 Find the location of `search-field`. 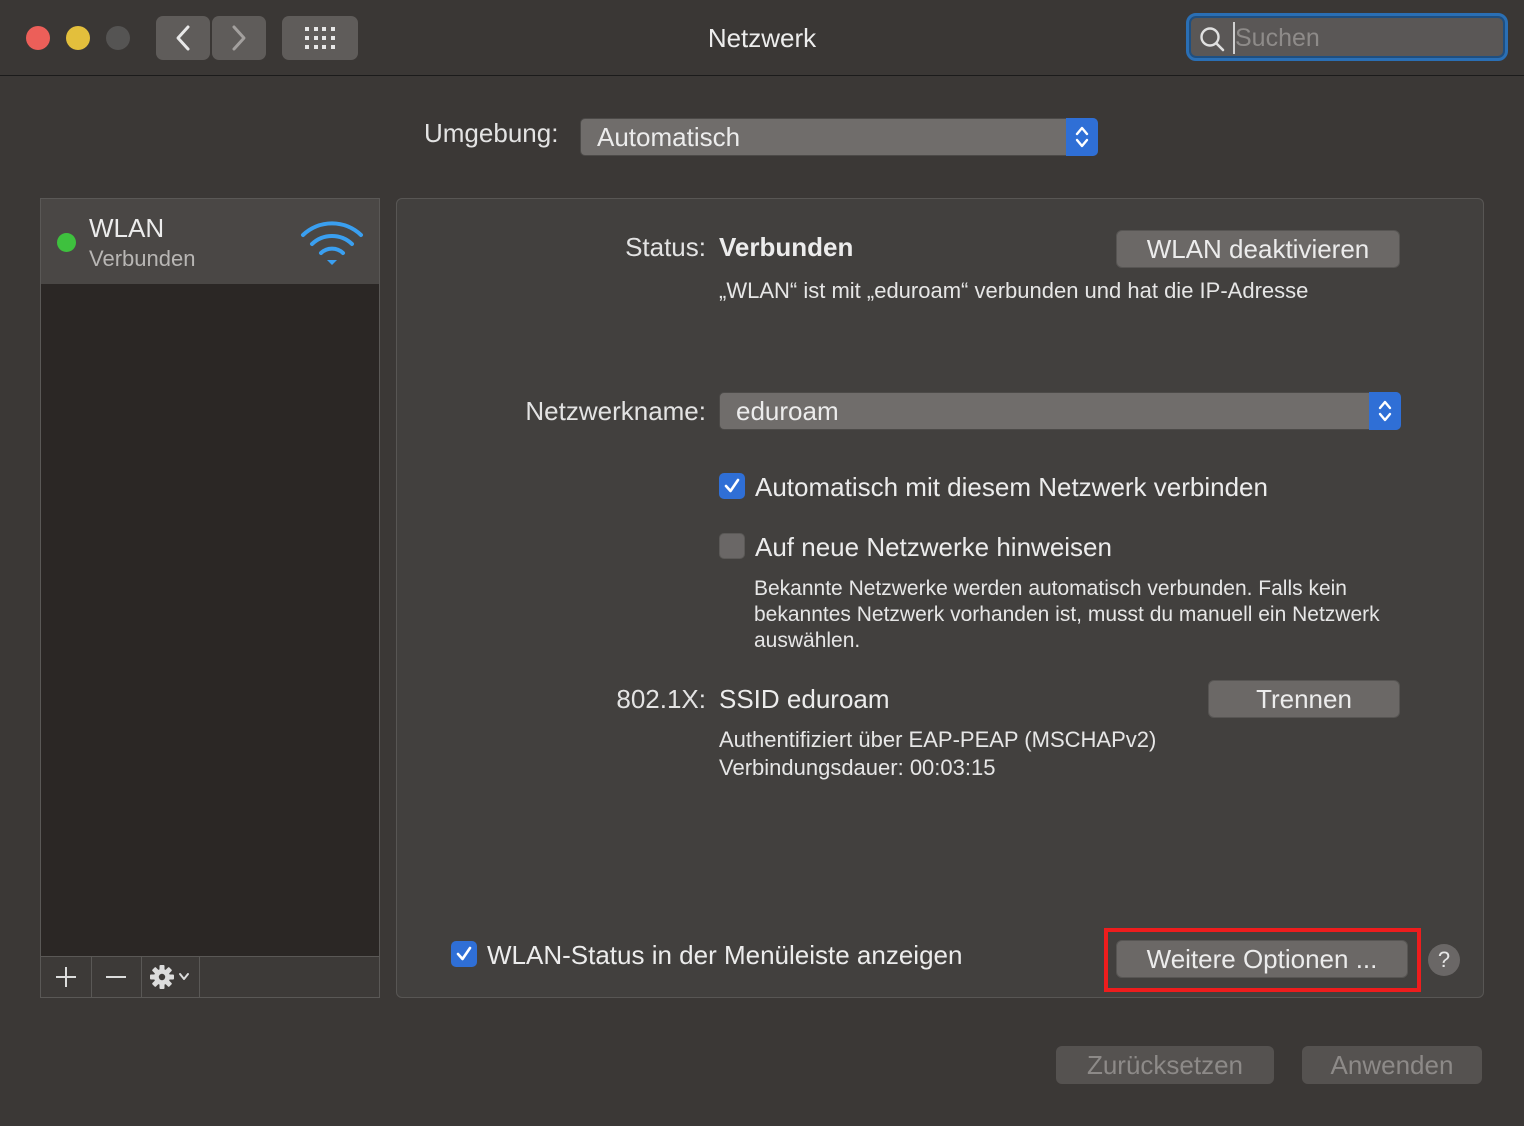

search-field is located at coordinates (1347, 37).